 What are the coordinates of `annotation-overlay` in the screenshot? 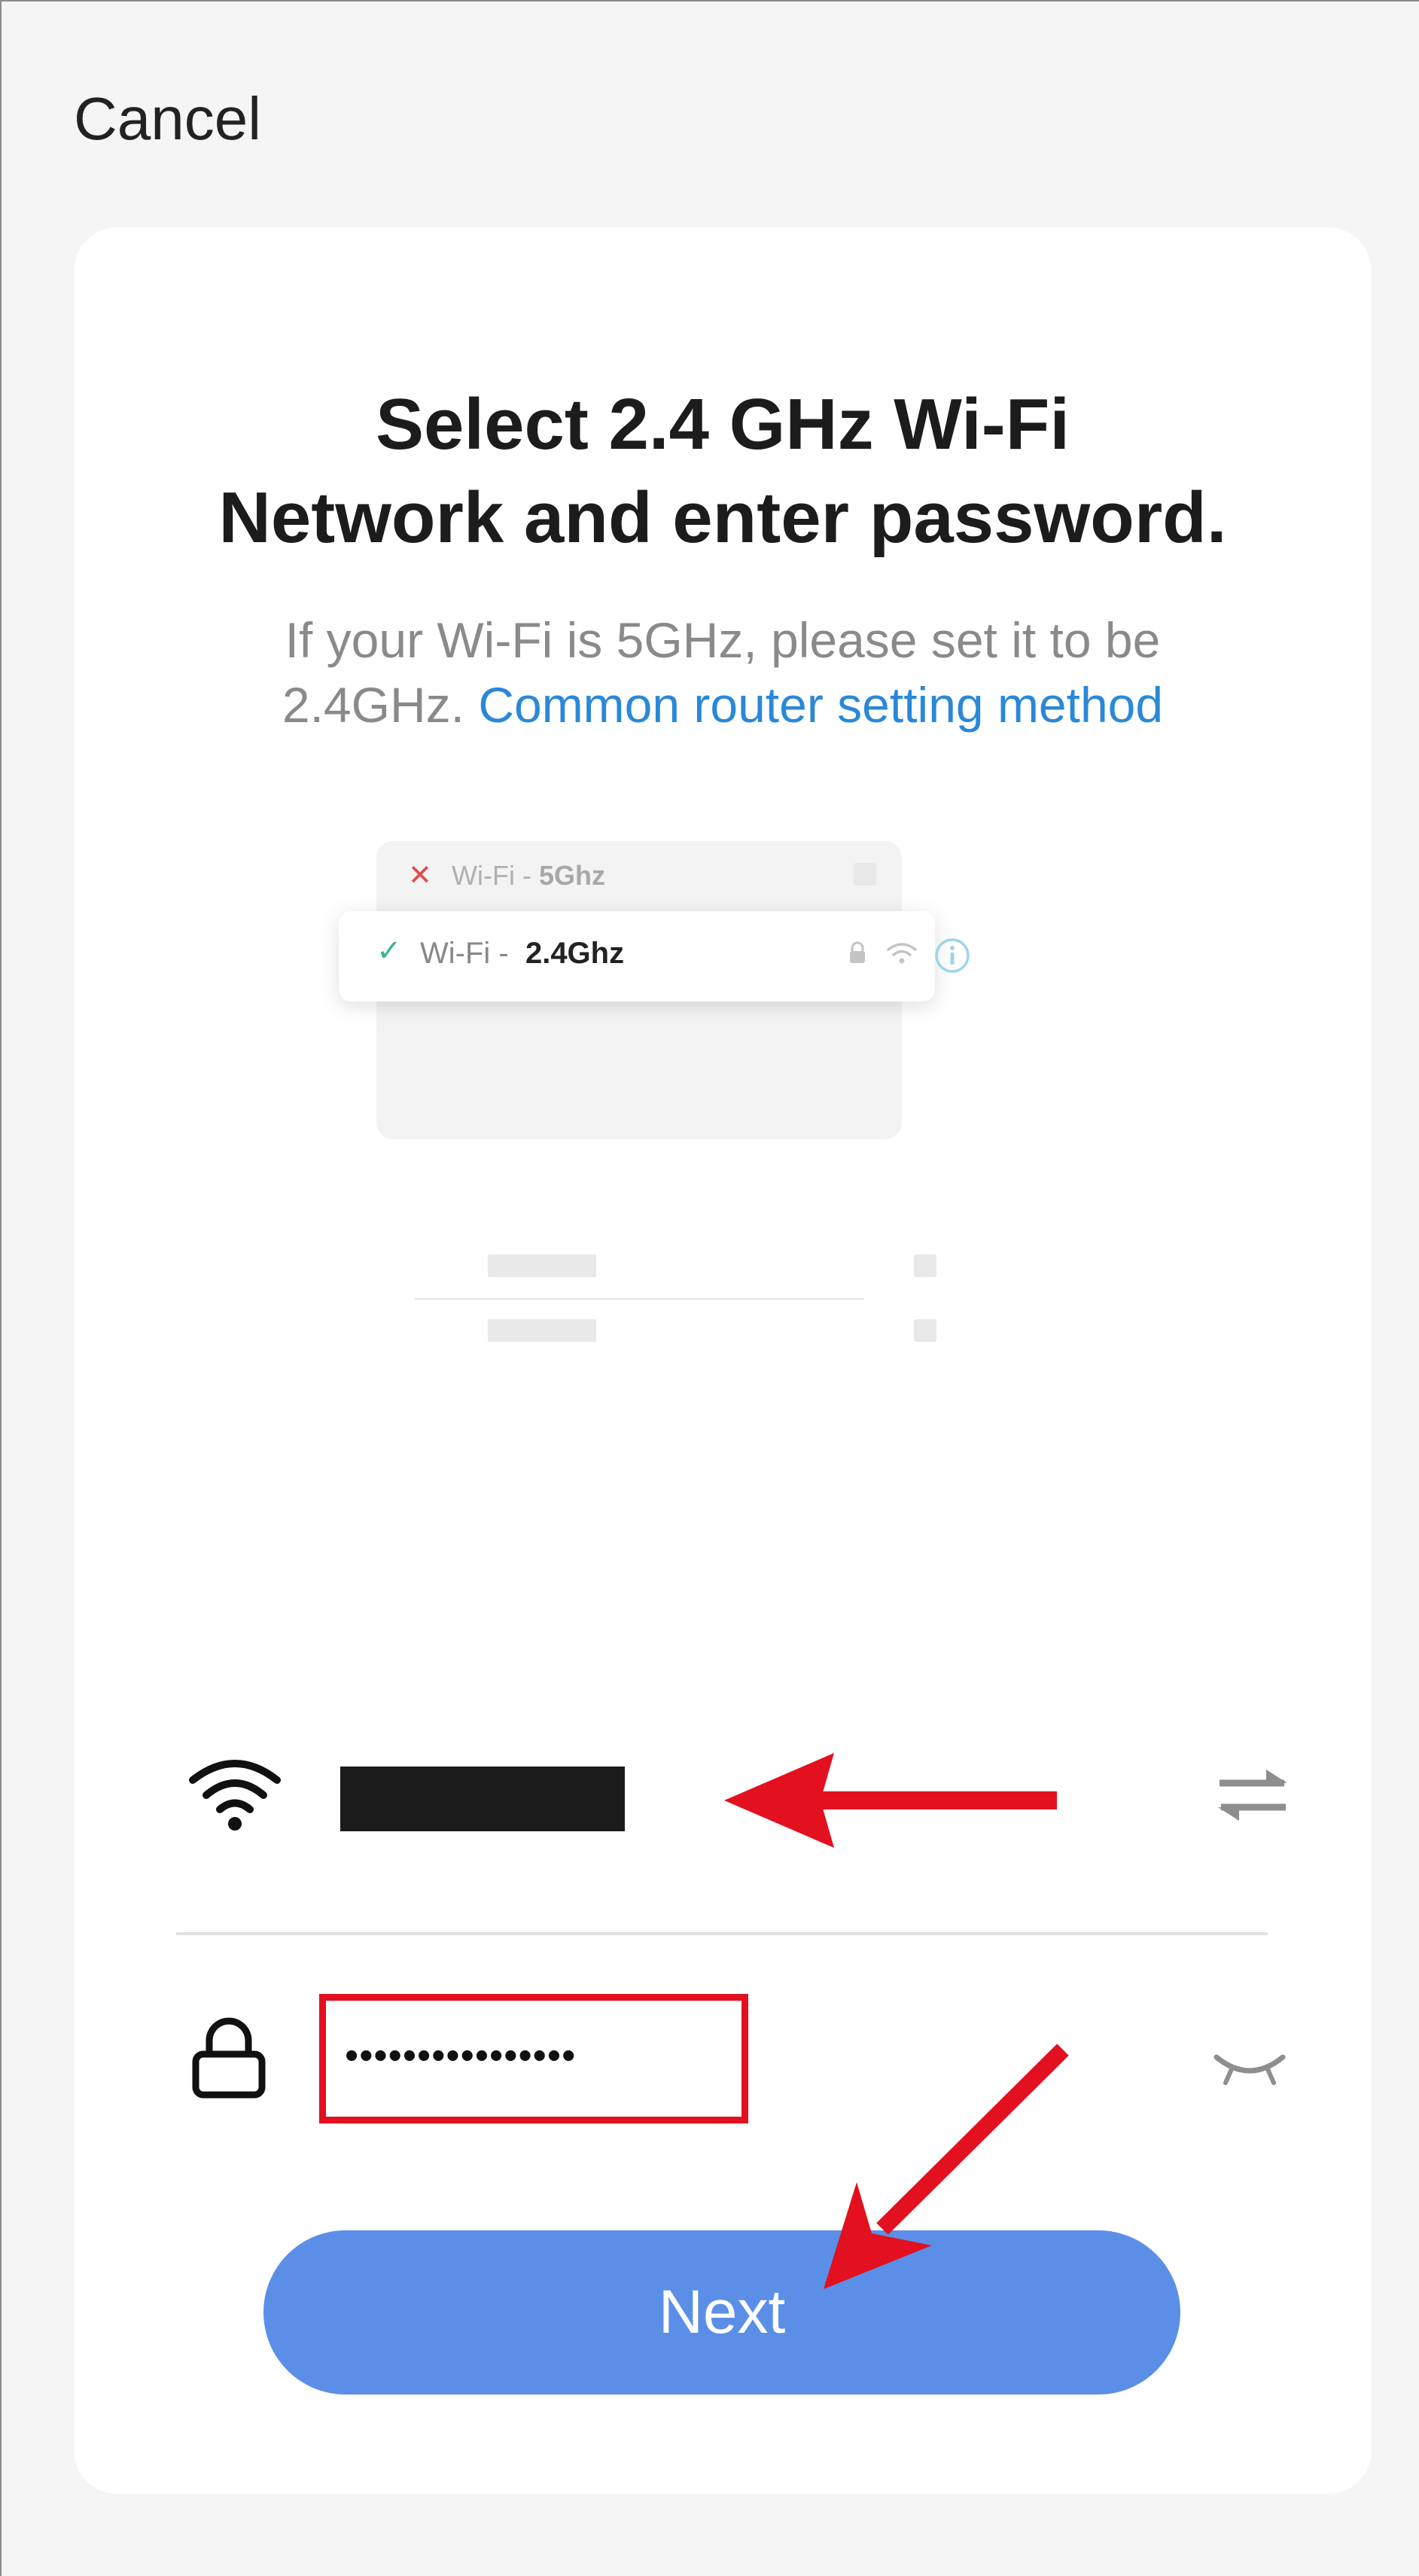 It's located at (896, 2021).